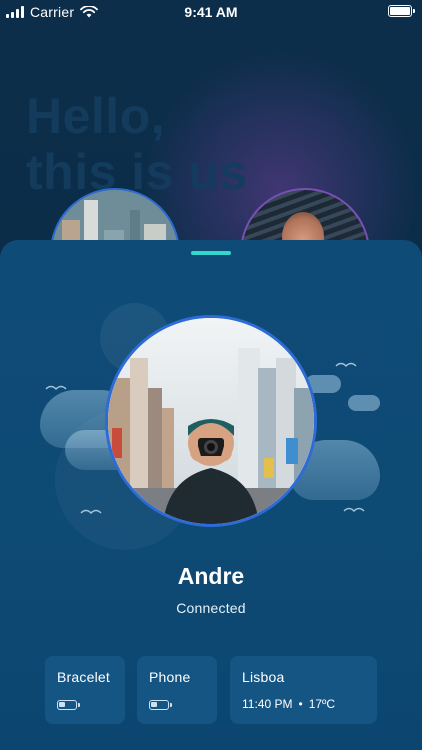 Image resolution: width=422 pixels, height=750 pixels. Describe the element at coordinates (177, 690) in the screenshot. I see `phone-card: Phone` at that location.